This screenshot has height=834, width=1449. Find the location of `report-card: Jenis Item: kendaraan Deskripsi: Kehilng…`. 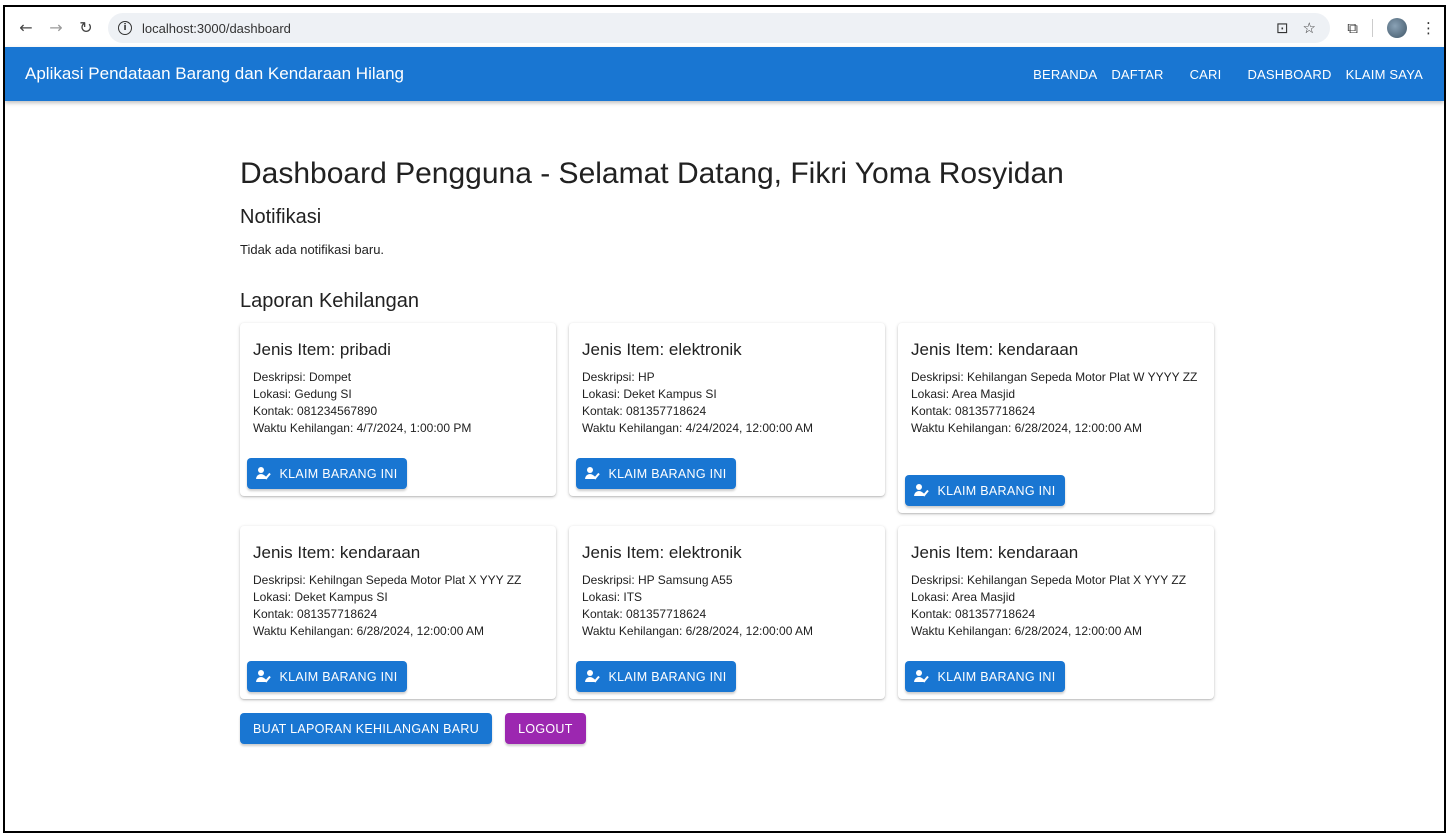

report-card: Jenis Item: kendaraan Deskripsi: Kehilng… is located at coordinates (398, 612).